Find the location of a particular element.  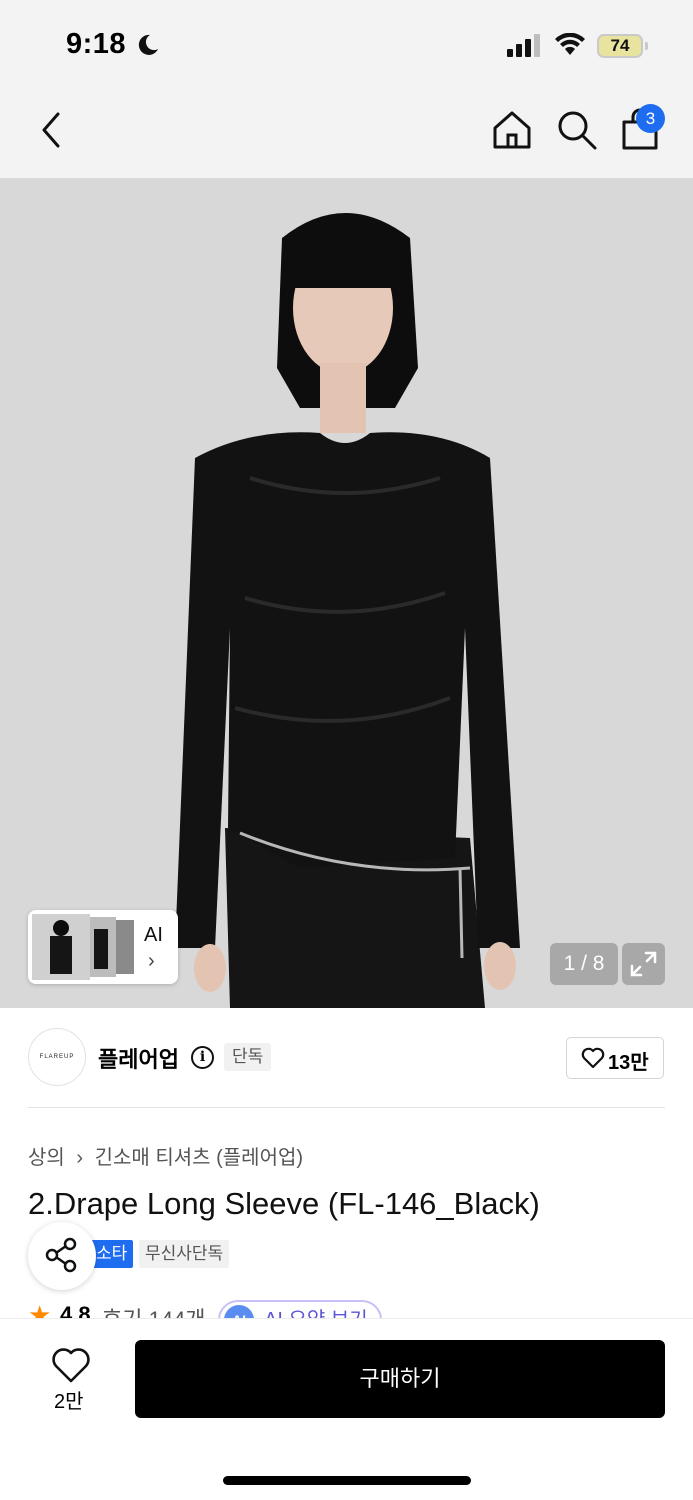

battery-tip is located at coordinates (646, 46).